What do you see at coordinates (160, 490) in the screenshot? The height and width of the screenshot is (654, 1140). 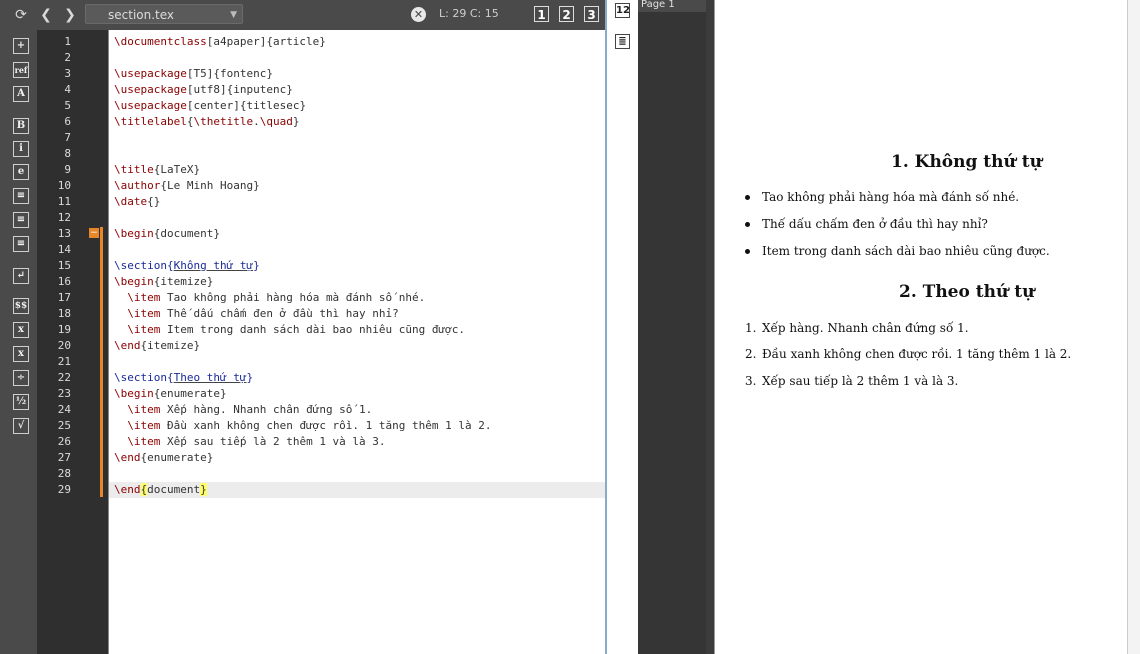 I see `code-line: \end{document}` at bounding box center [160, 490].